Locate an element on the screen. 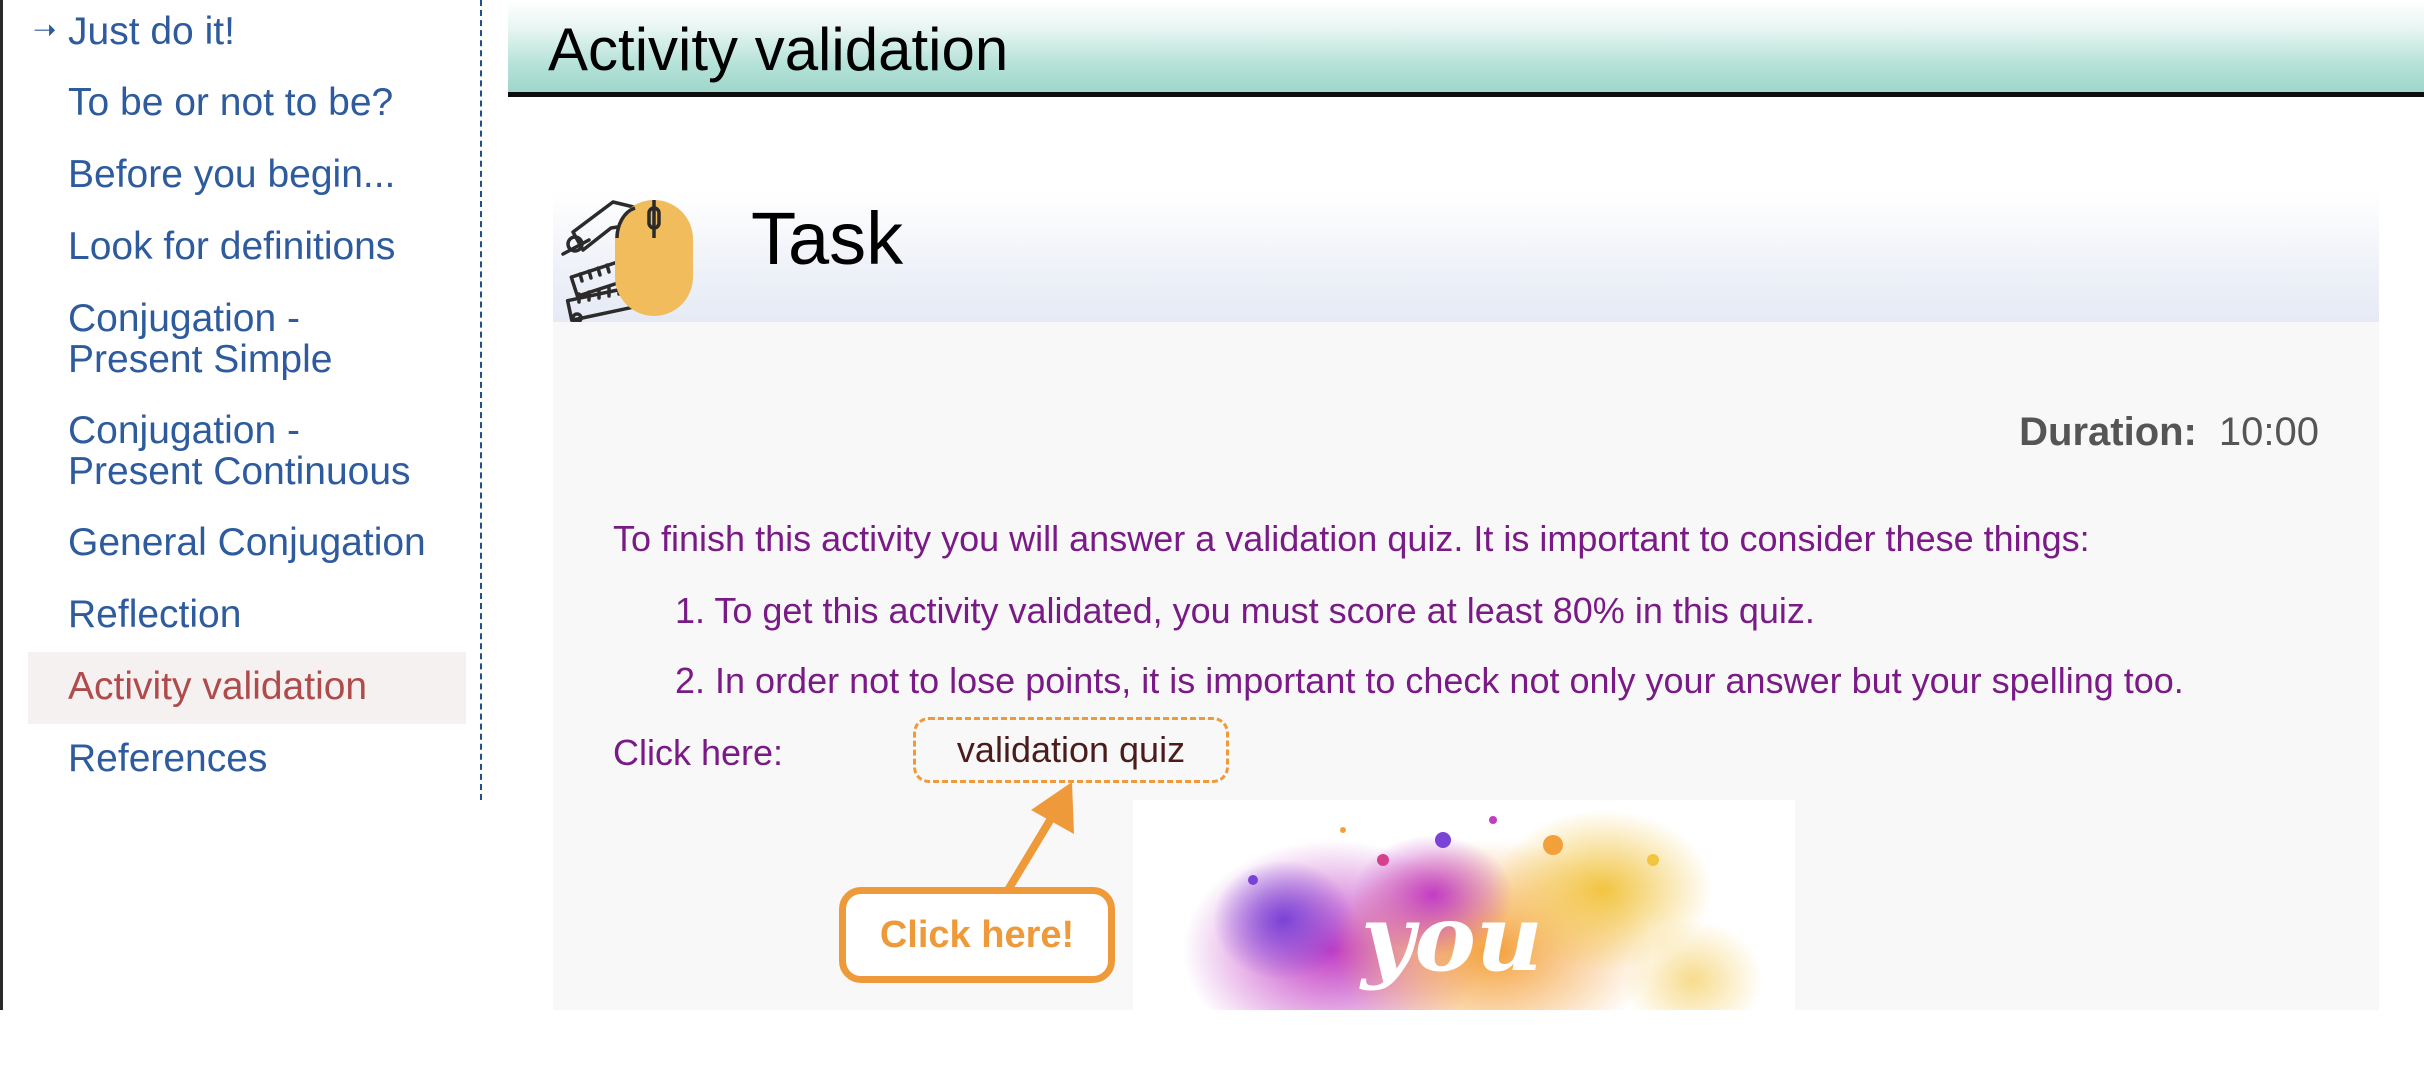 The image size is (2424, 1092). click-here-callout: Click here! is located at coordinates (977, 935).